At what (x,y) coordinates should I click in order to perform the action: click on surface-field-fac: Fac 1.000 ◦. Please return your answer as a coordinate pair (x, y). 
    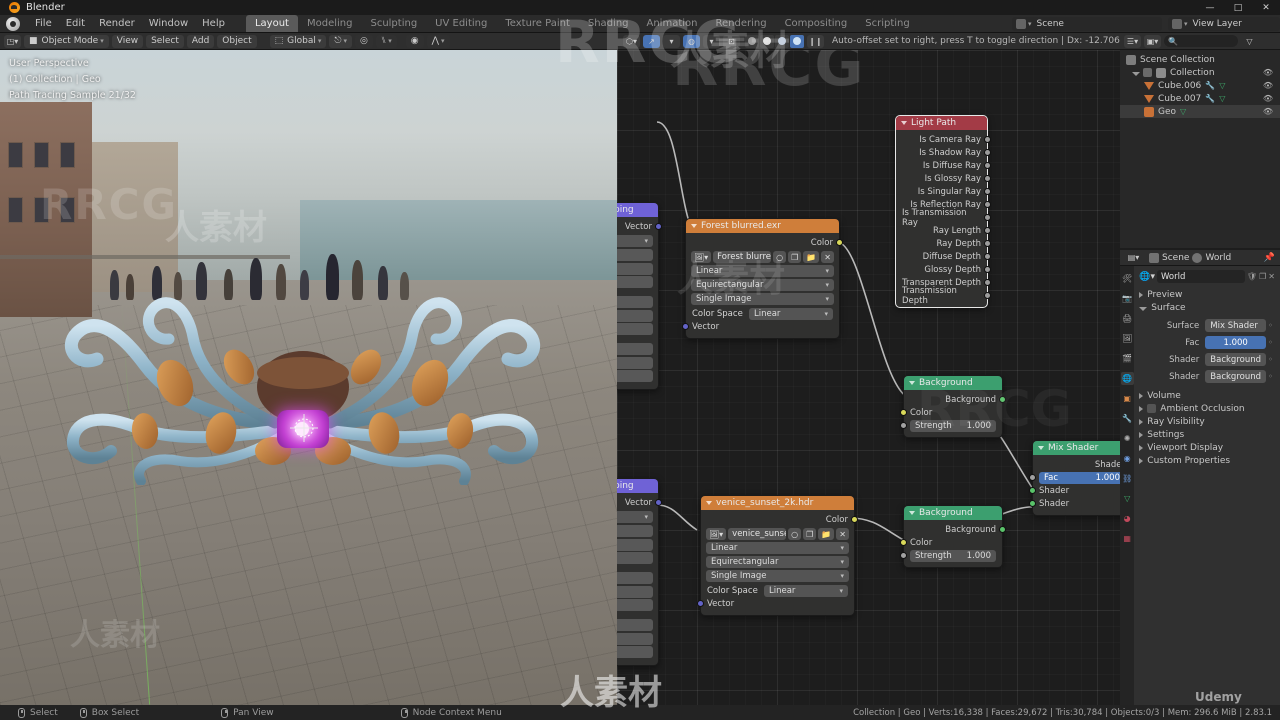
    Looking at the image, I should click on (1207, 342).